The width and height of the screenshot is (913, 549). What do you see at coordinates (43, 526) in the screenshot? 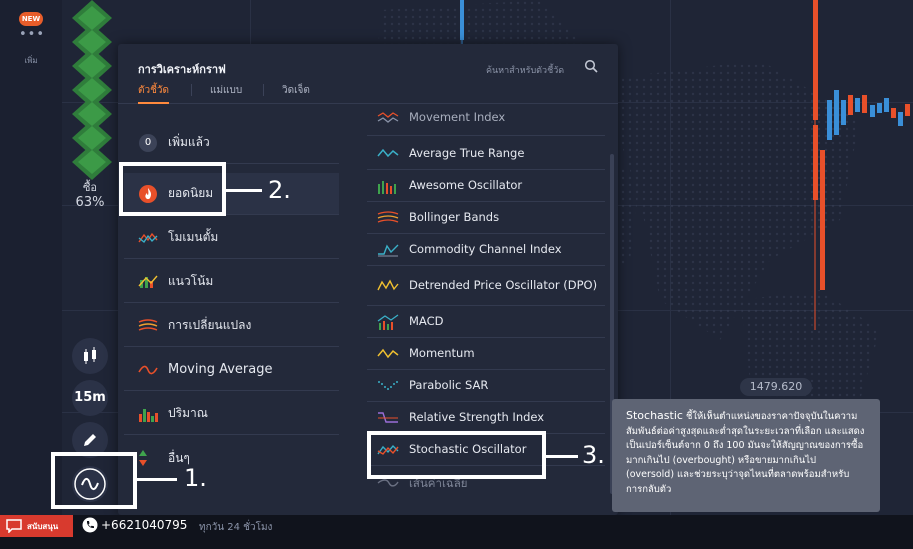
I see `support-label: สนับสนุน` at bounding box center [43, 526].